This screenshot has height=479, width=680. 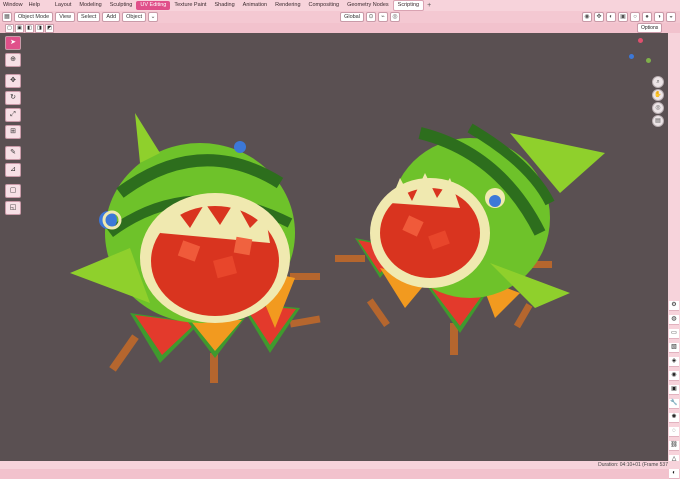 What do you see at coordinates (674, 348) in the screenshot?
I see `view-layer-props-icon: ▧` at bounding box center [674, 348].